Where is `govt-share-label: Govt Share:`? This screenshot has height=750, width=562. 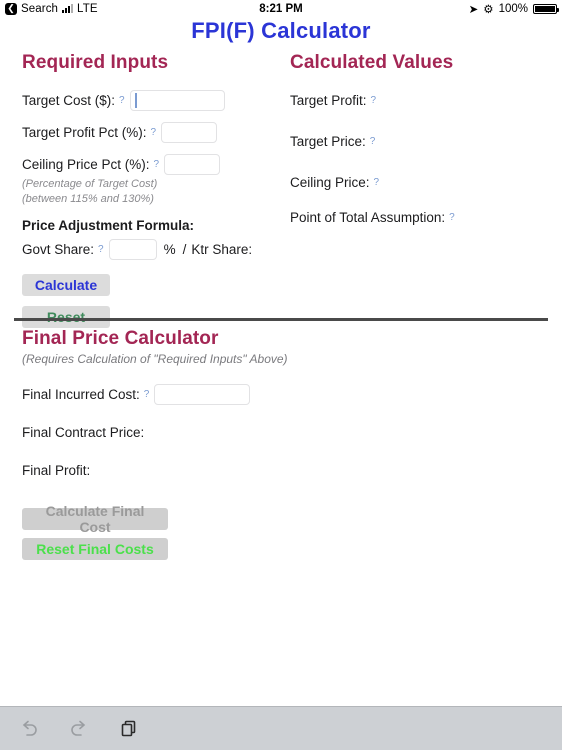
govt-share-label: Govt Share: is located at coordinates (58, 249).